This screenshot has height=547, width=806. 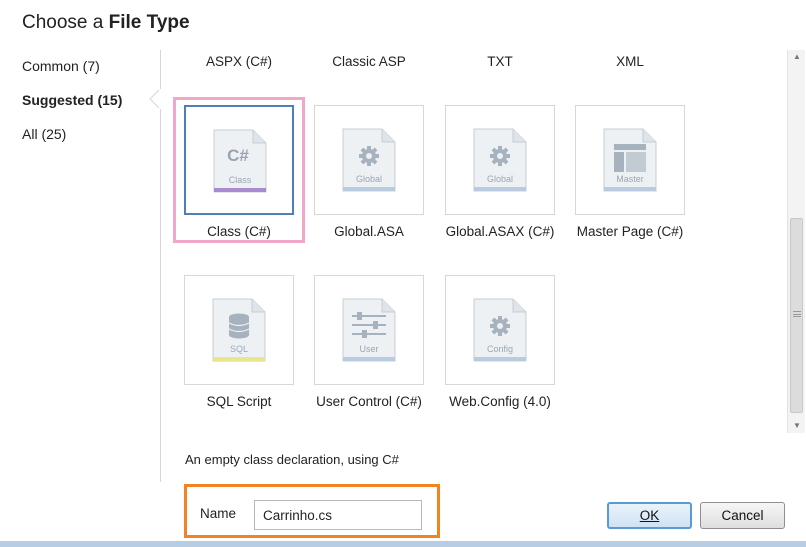 I want to click on dialog-title: Choose a File Type, so click(x=106, y=23).